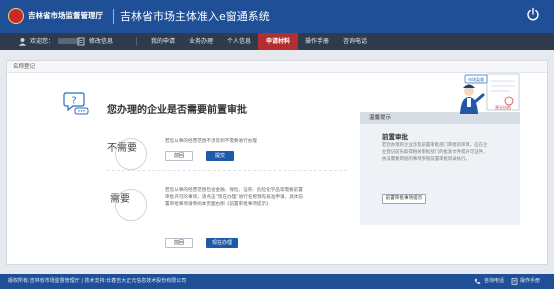 This screenshot has height=289, width=554. What do you see at coordinates (490, 93) in the screenshot?
I see `officer-illustration: 营业执照 市场监督` at bounding box center [490, 93].